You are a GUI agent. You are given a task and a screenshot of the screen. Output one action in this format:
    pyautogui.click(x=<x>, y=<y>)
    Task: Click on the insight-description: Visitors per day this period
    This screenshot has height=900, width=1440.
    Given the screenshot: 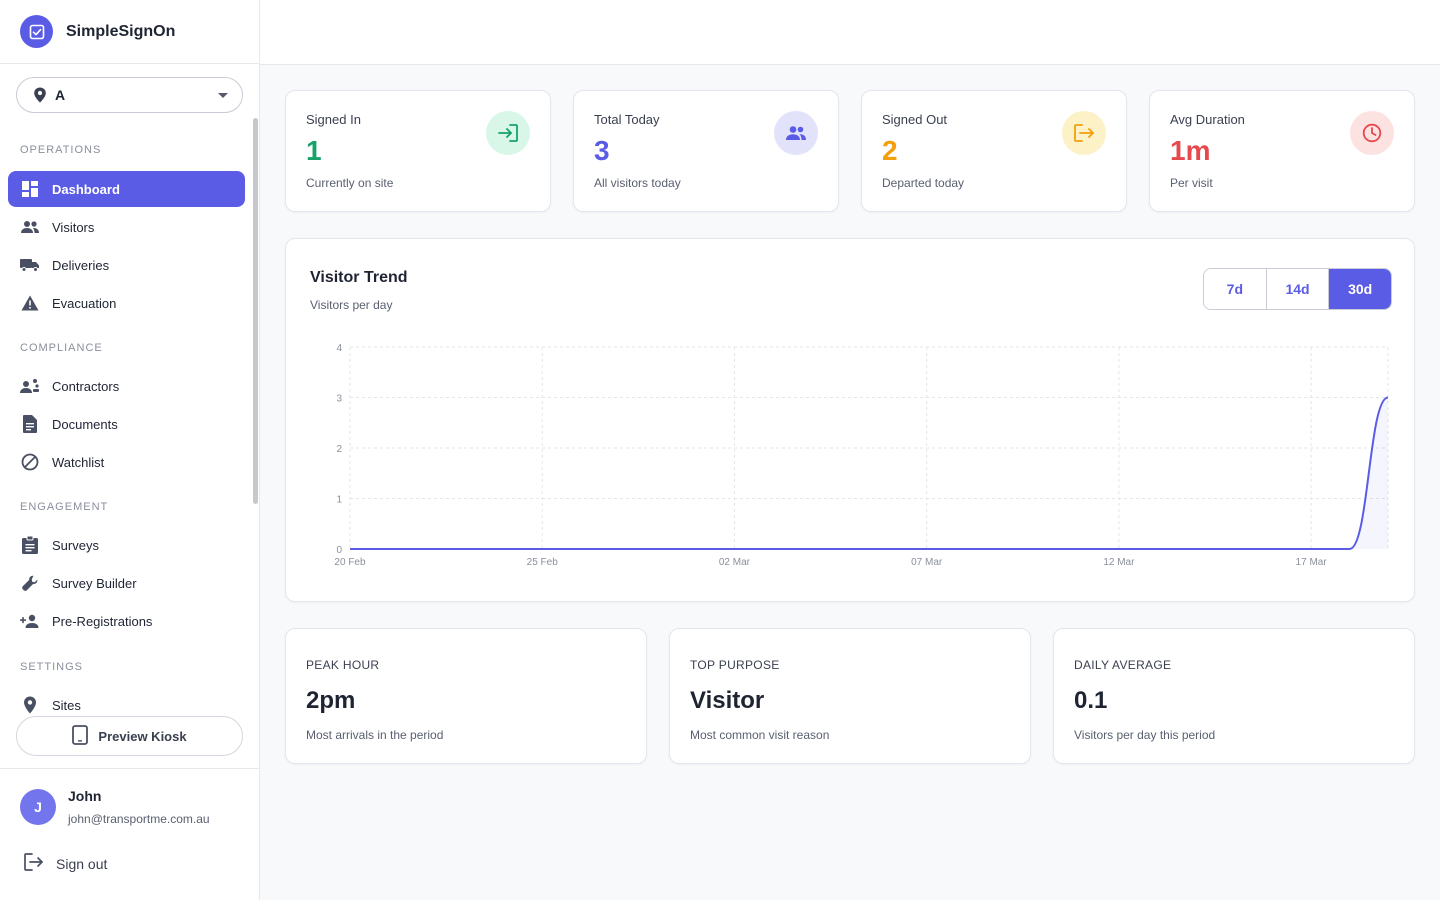 What is the action you would take?
    pyautogui.click(x=1145, y=735)
    